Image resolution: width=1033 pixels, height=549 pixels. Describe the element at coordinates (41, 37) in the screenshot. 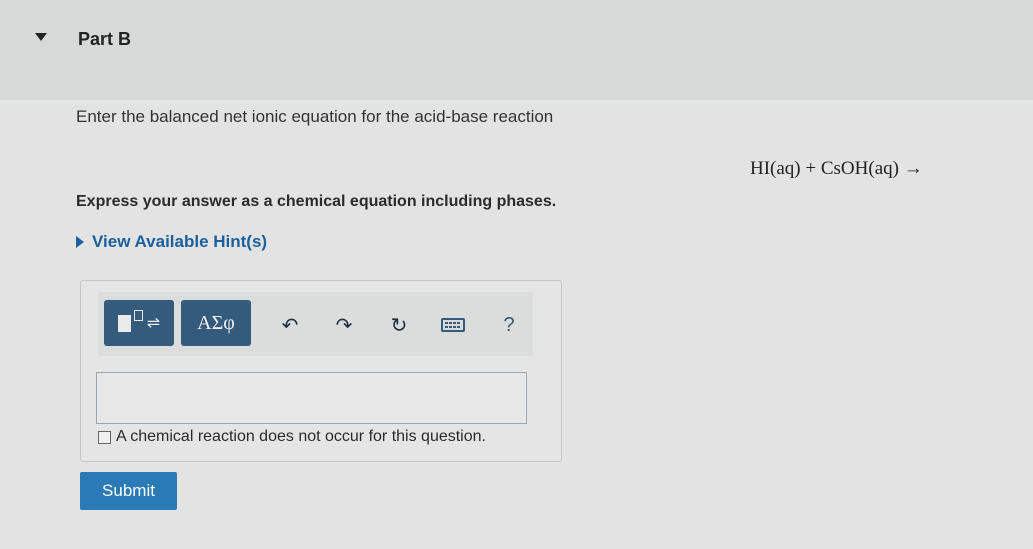

I see `collapse-triangle-icon` at that location.